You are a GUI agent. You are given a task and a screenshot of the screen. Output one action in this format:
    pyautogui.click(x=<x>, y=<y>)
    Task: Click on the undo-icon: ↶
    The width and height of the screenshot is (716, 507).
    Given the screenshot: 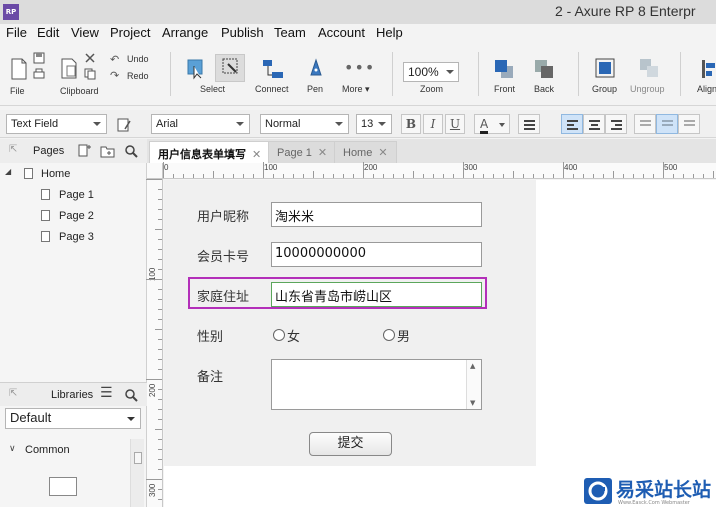 What is the action you would take?
    pyautogui.click(x=114, y=59)
    